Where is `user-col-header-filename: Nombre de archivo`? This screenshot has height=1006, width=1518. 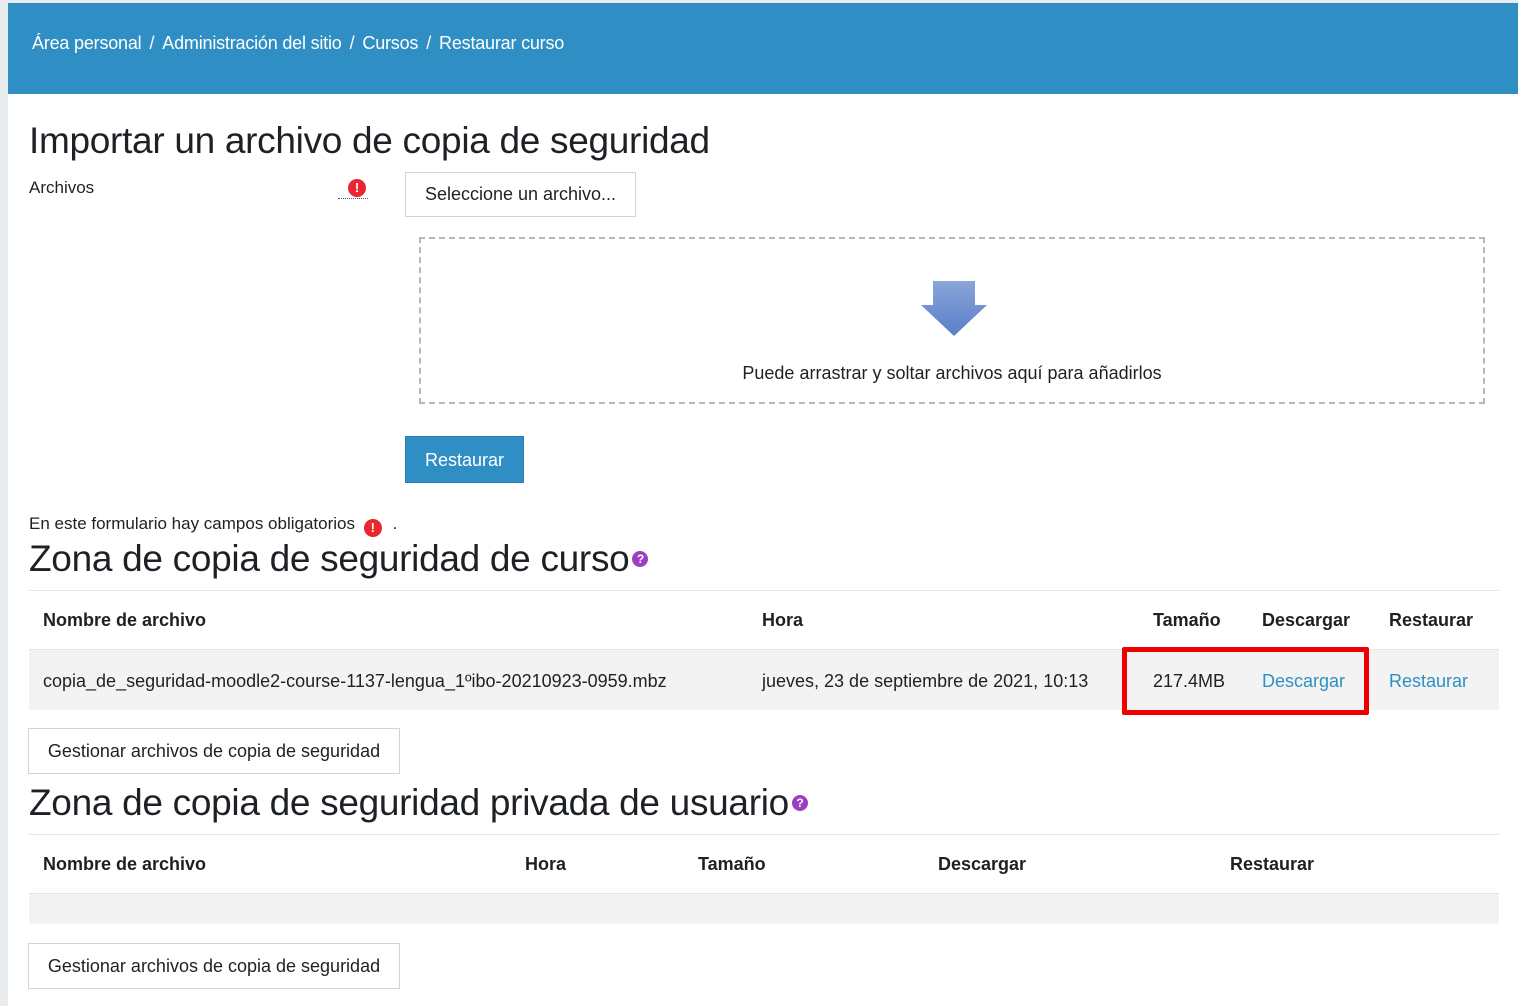
user-col-header-filename: Nombre de archivo is located at coordinates (125, 864).